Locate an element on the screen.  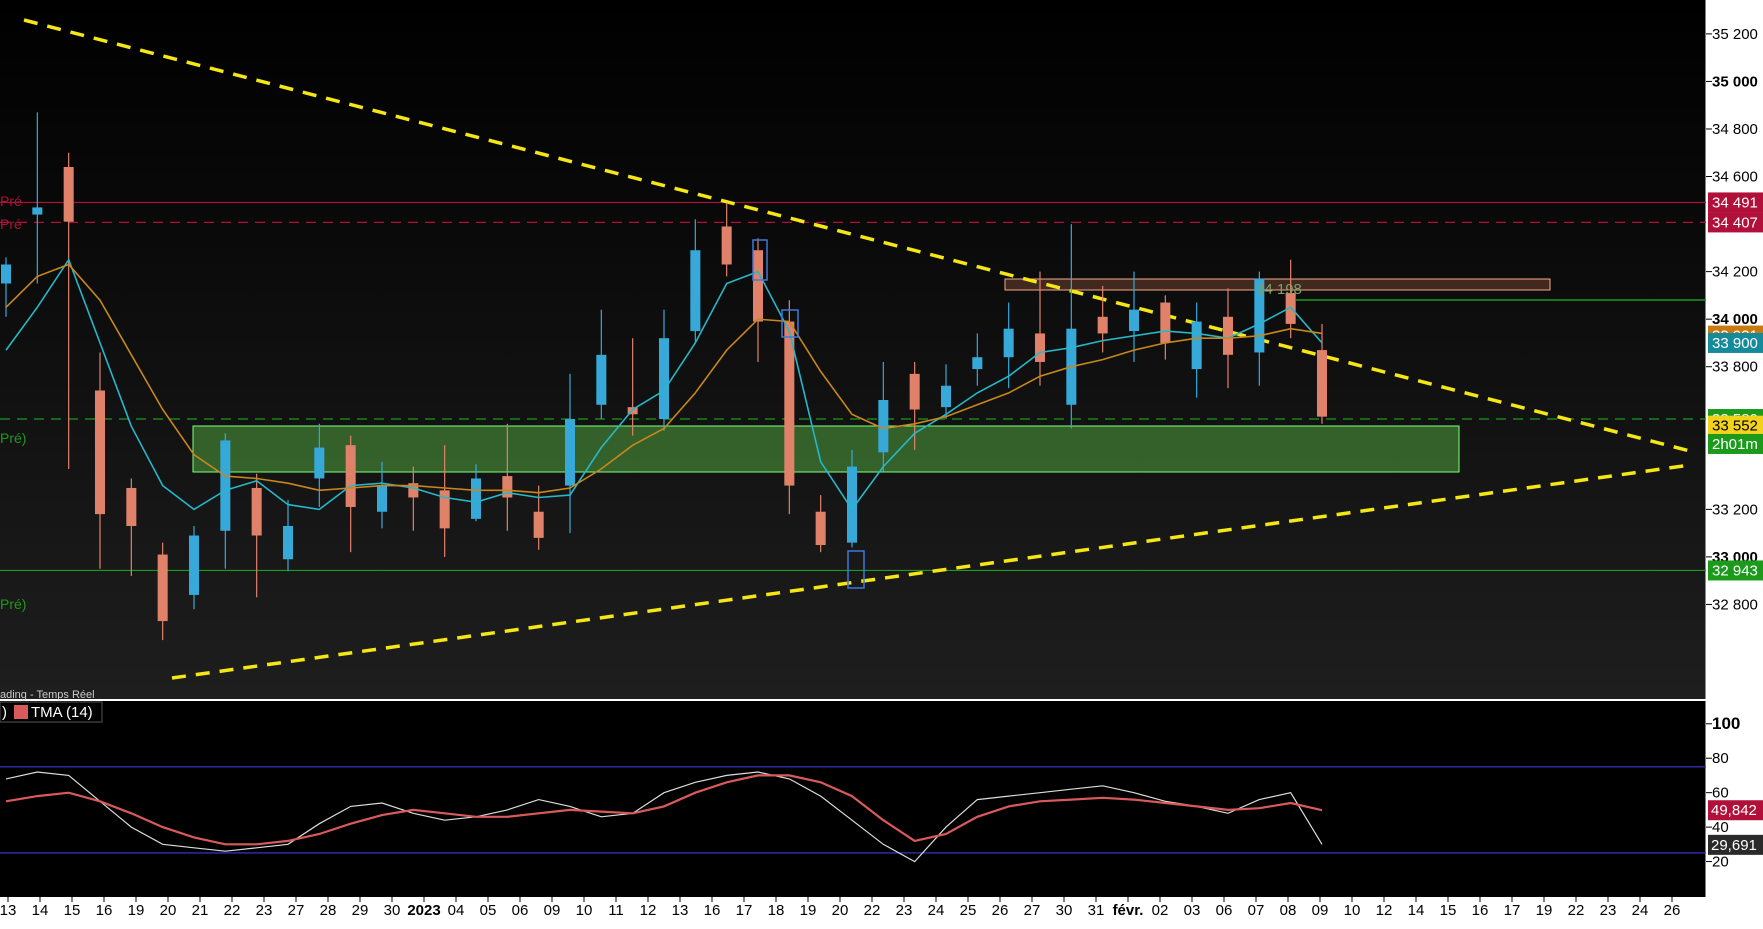
y-tick-label: 33 200 is located at coordinates (1735, 509).